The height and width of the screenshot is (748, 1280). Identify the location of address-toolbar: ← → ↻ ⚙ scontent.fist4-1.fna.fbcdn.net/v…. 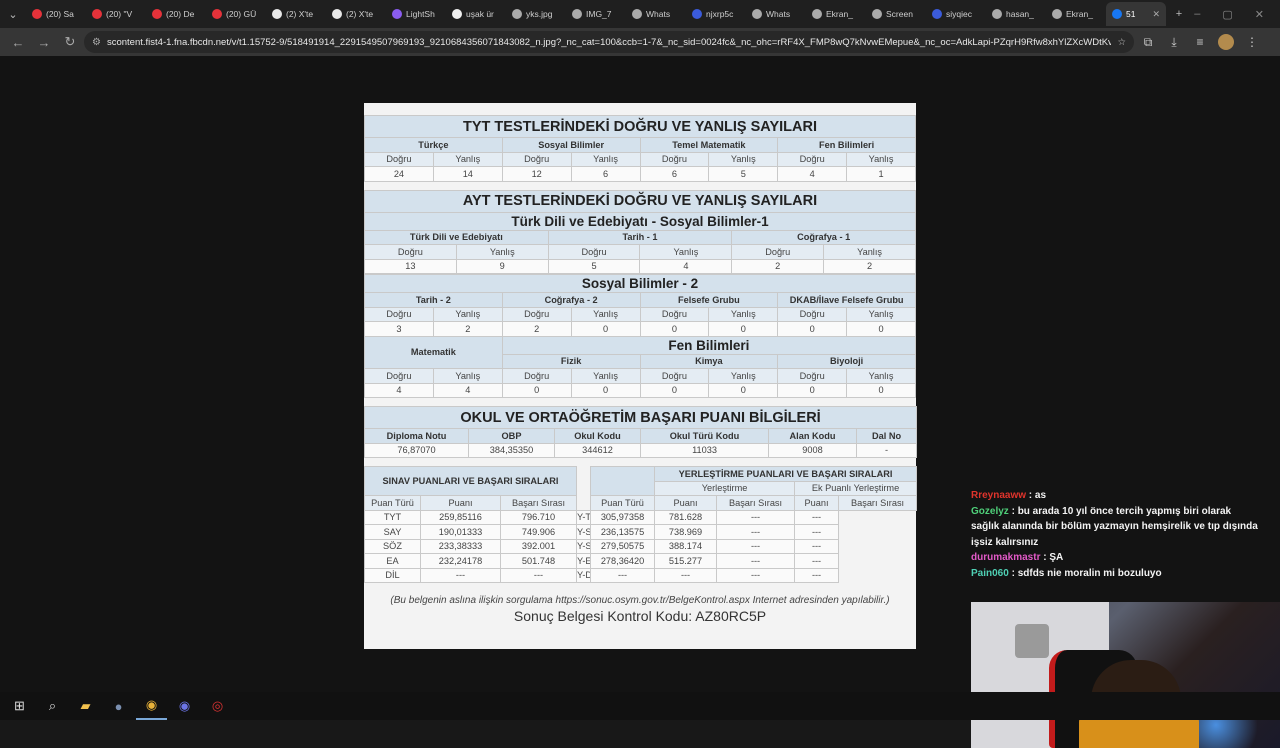
(640, 42).